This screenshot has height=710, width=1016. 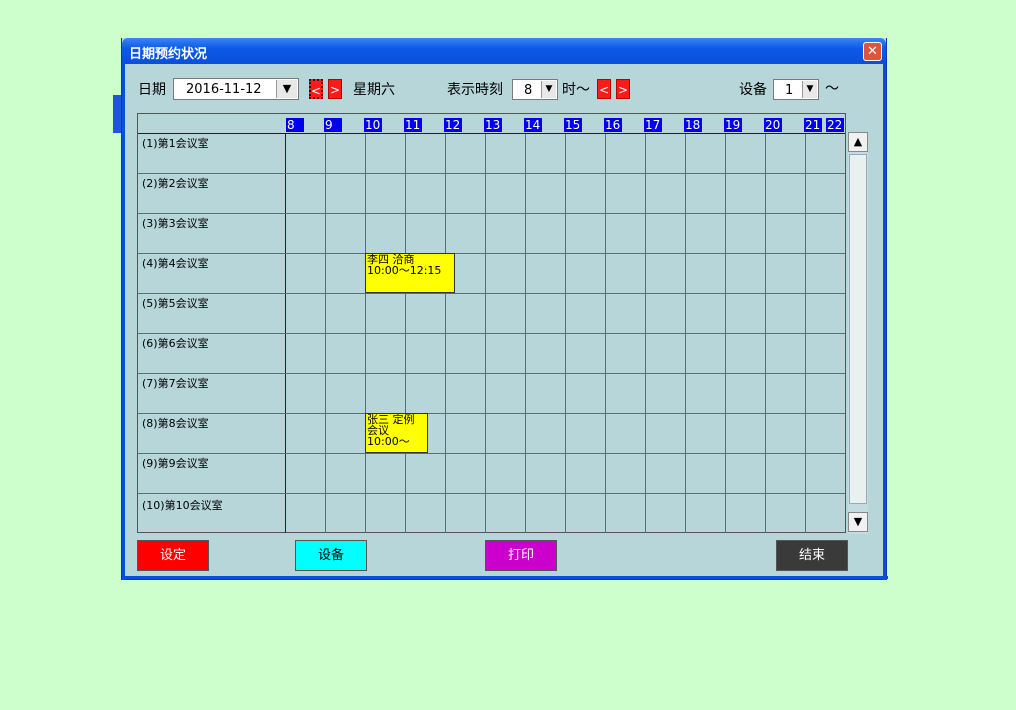 I want to click on room-label: (10)第10会议室, so click(x=182, y=505).